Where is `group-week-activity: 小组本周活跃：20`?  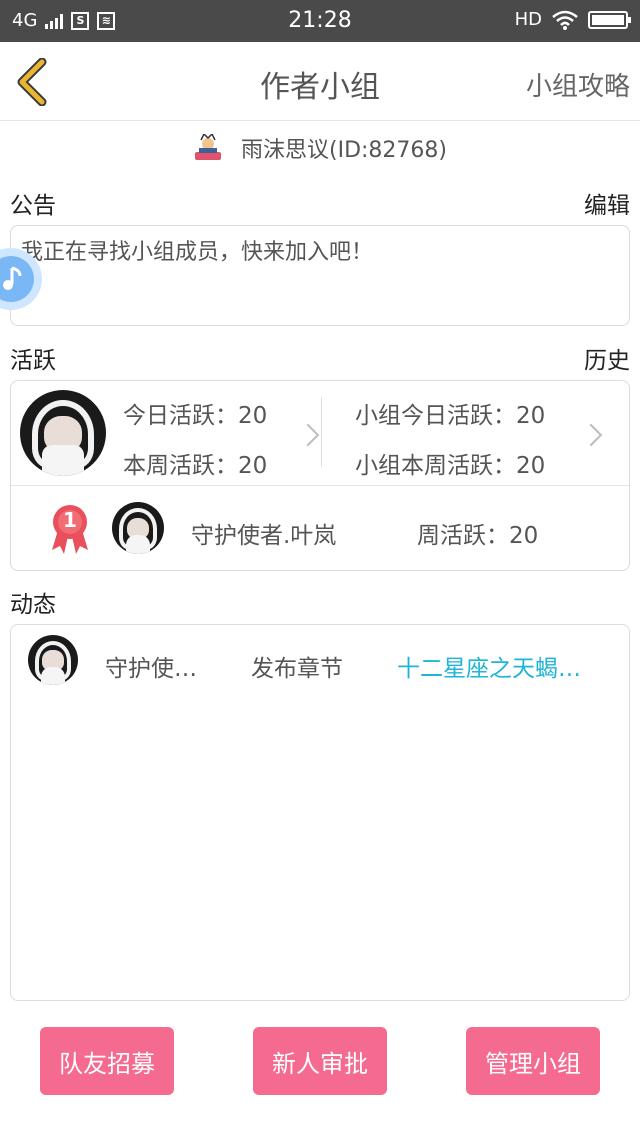
group-week-activity: 小组本周活跃：20 is located at coordinates (450, 466).